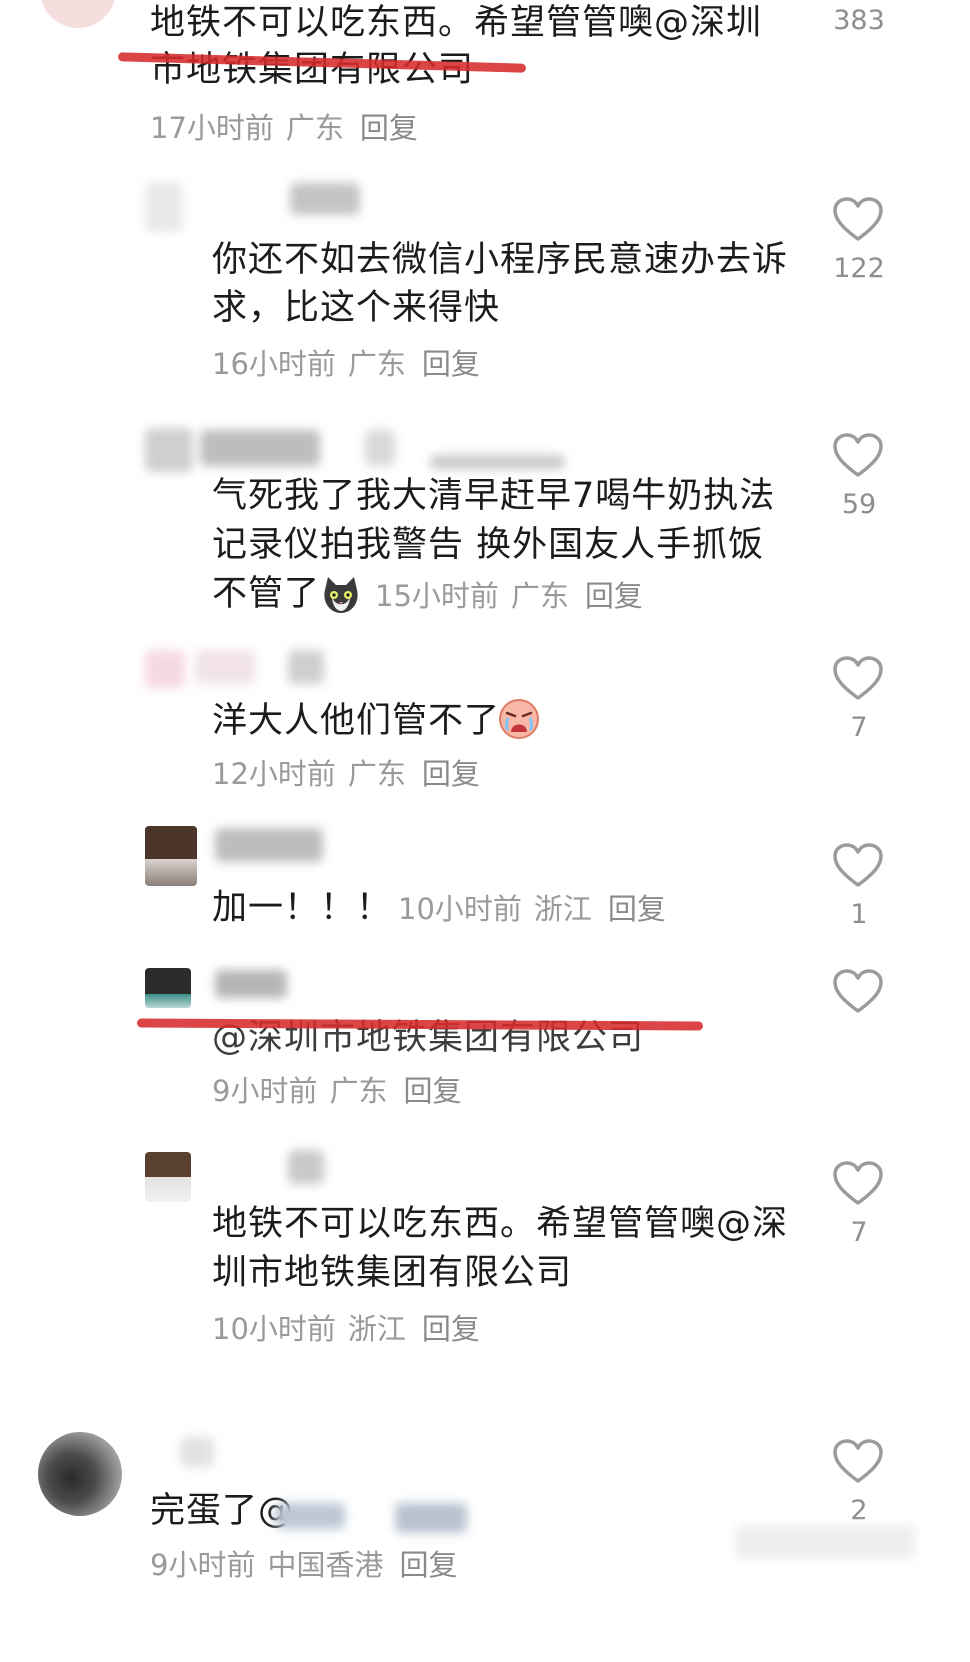 The width and height of the screenshot is (970, 1662). Describe the element at coordinates (356, 308) in the screenshot. I see `comment-text: 求，比这个来得快` at that location.